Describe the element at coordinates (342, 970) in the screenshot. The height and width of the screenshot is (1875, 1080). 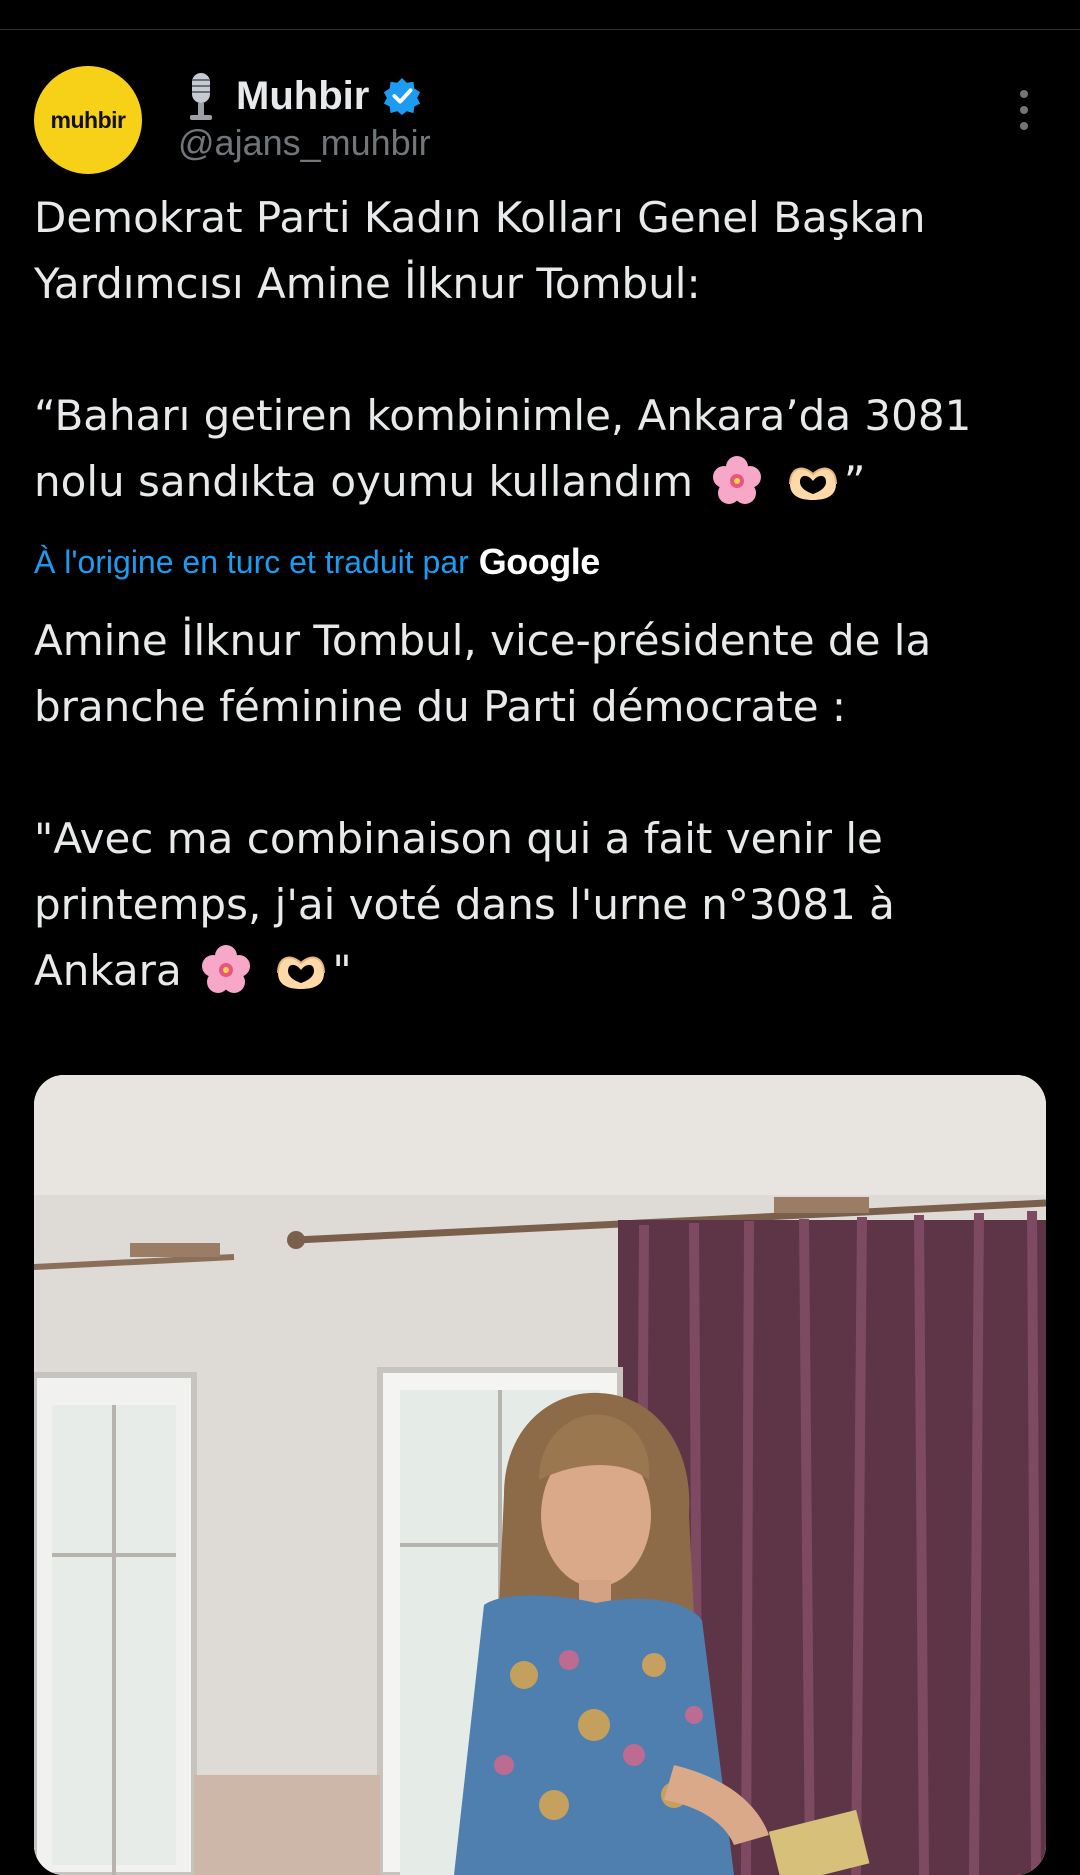
I see `translated-quote-close: "` at that location.